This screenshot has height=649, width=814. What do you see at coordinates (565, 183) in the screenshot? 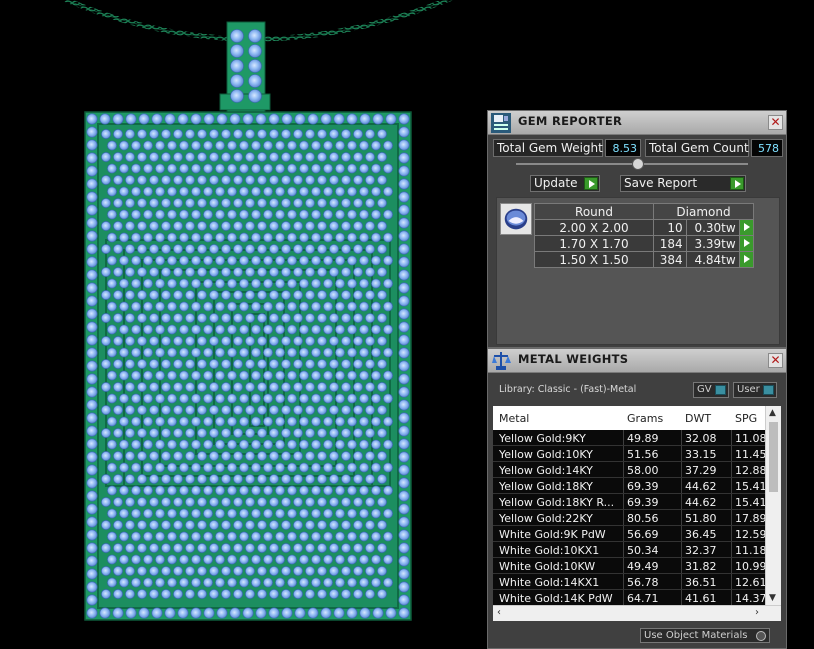
I see `update-button: Update` at bounding box center [565, 183].